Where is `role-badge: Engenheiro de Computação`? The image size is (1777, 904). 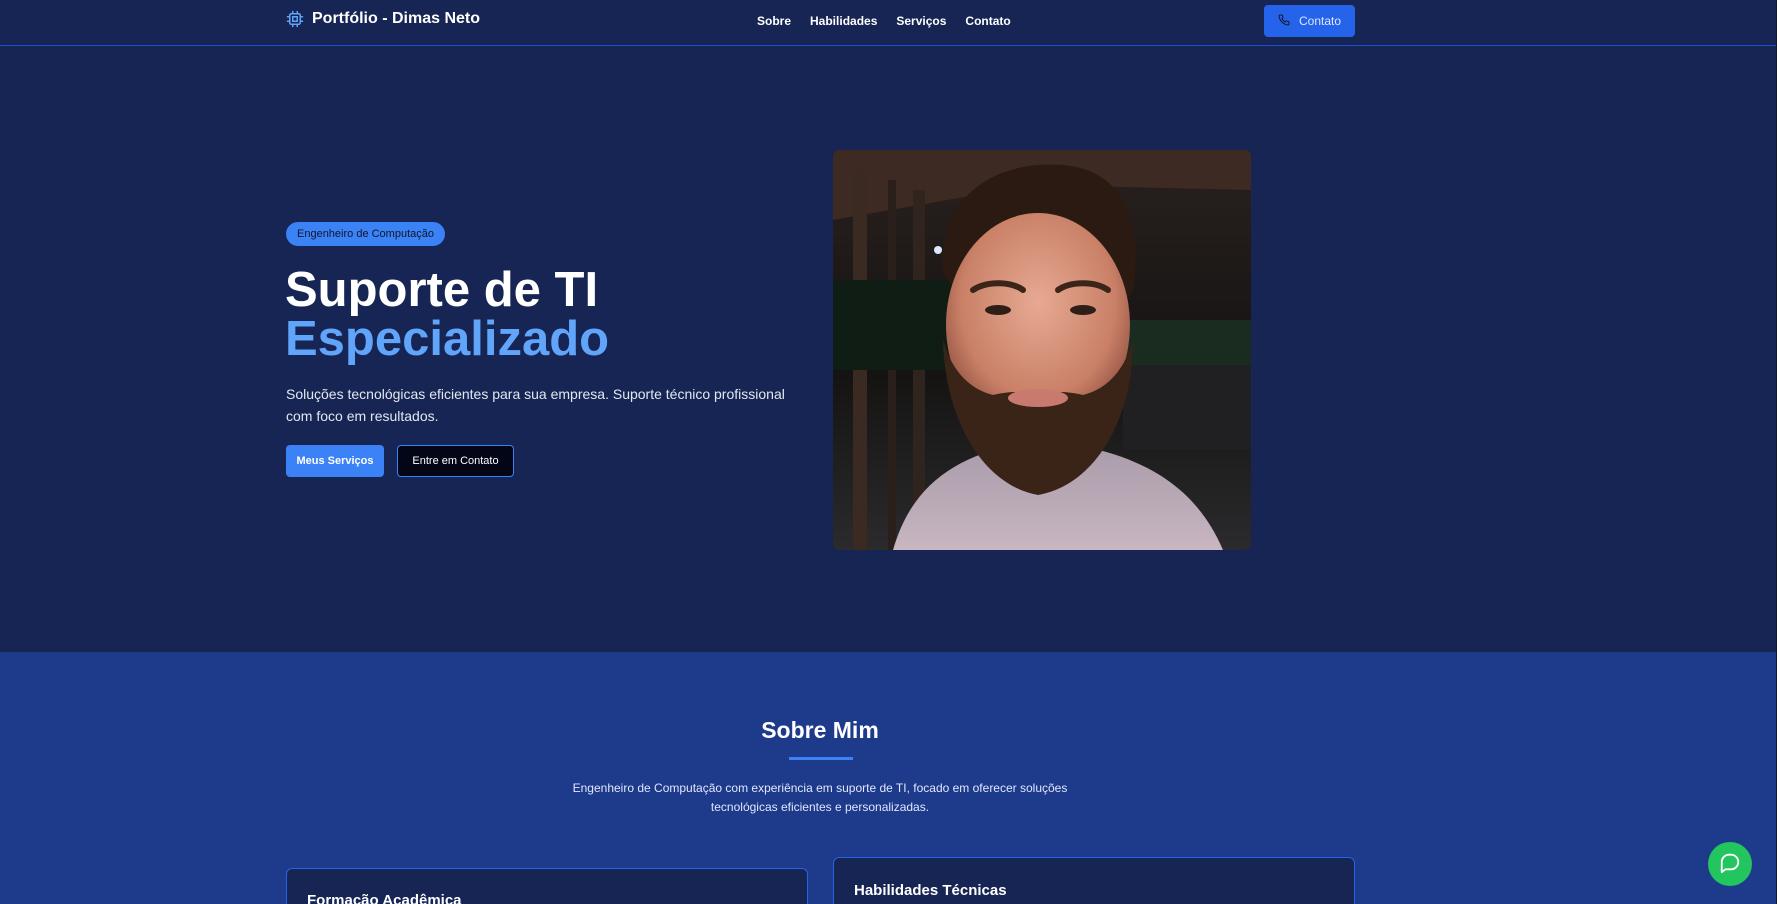
role-badge: Engenheiro de Computação is located at coordinates (365, 234).